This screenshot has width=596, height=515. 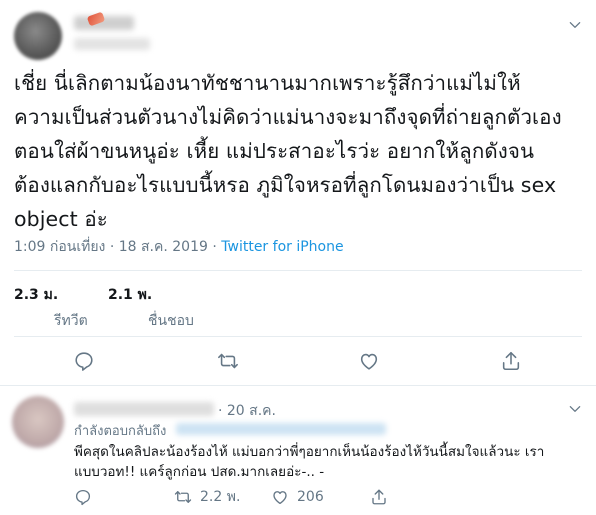 I want to click on author-handle-redacted, so click(x=112, y=44).